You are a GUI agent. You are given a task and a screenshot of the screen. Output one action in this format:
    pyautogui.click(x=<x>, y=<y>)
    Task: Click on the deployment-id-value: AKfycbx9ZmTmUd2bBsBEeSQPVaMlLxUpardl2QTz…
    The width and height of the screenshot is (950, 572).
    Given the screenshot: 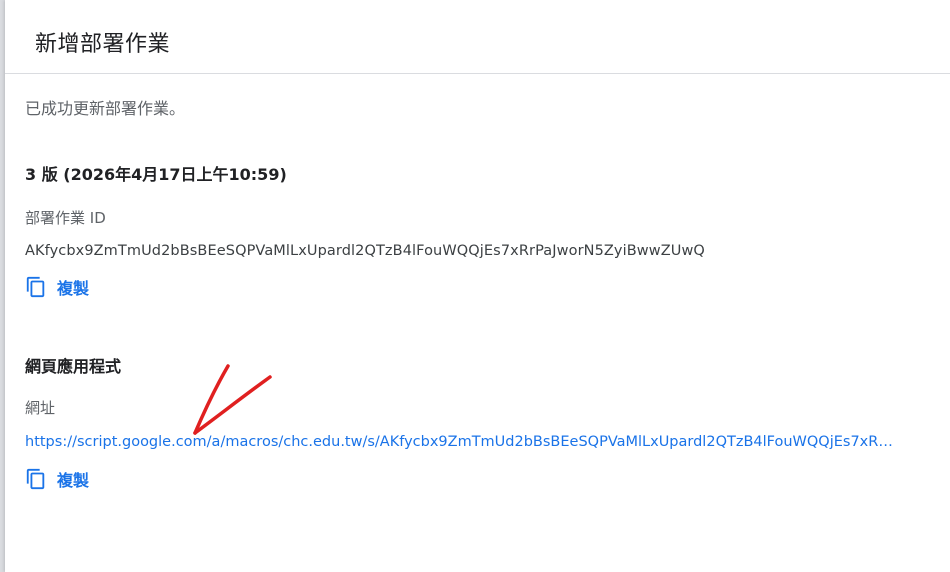 What is the action you would take?
    pyautogui.click(x=365, y=251)
    